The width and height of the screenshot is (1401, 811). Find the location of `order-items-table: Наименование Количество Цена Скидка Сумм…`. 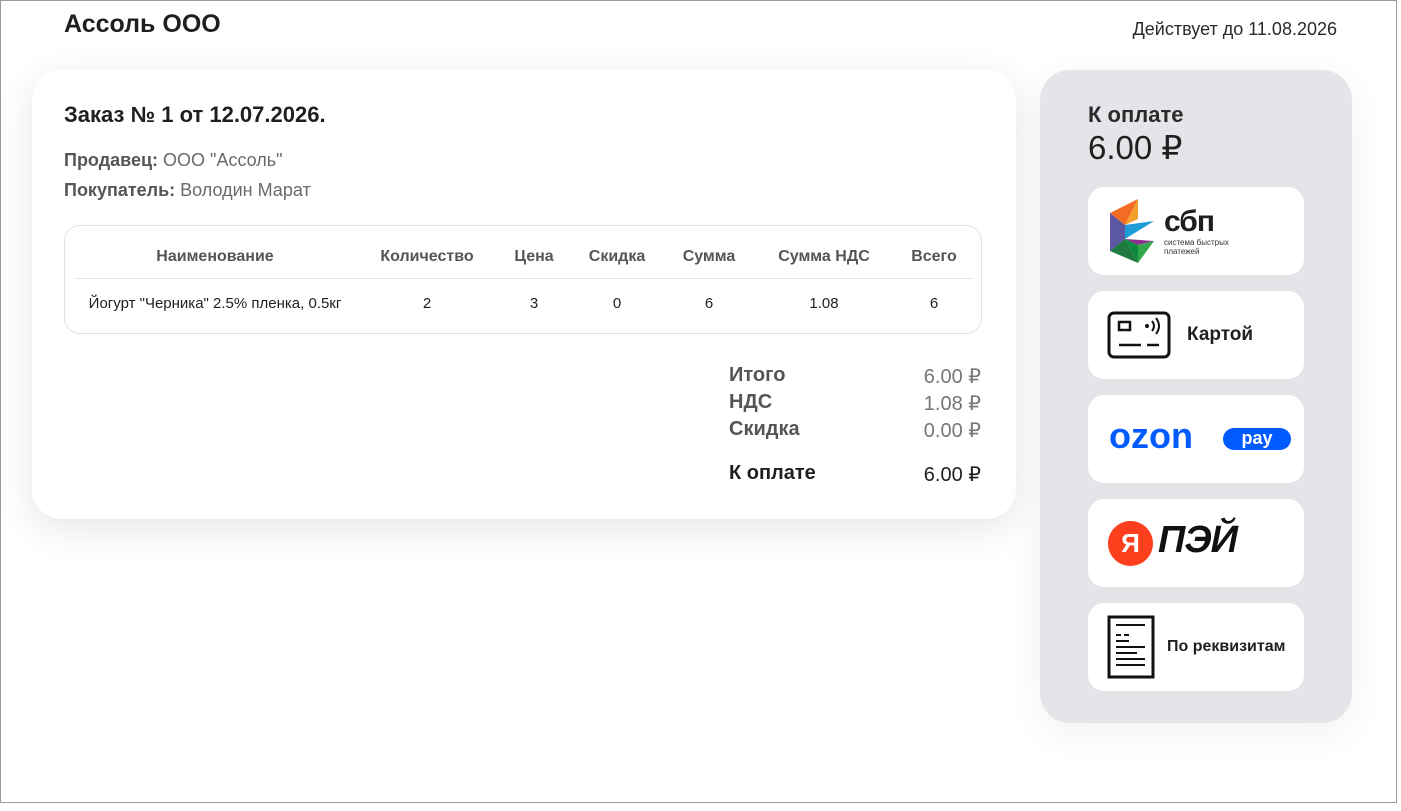

order-items-table: Наименование Количество Цена Скидка Сумм… is located at coordinates (523, 279).